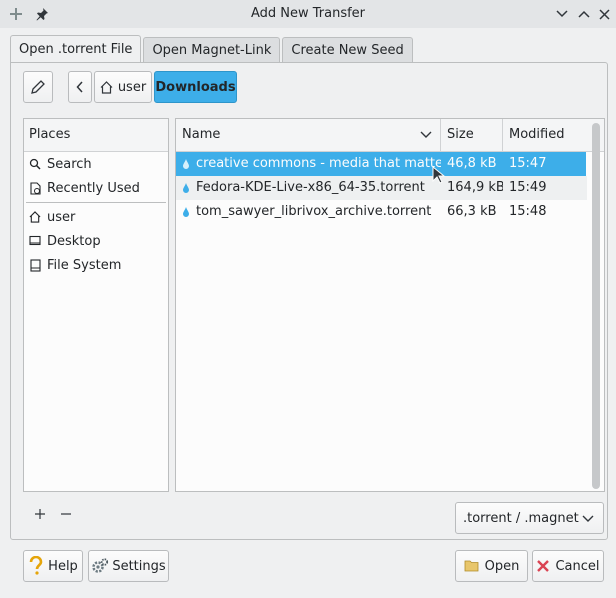 Image resolution: width=616 pixels, height=598 pixels. What do you see at coordinates (96, 202) in the screenshot?
I see `places-divider` at bounding box center [96, 202].